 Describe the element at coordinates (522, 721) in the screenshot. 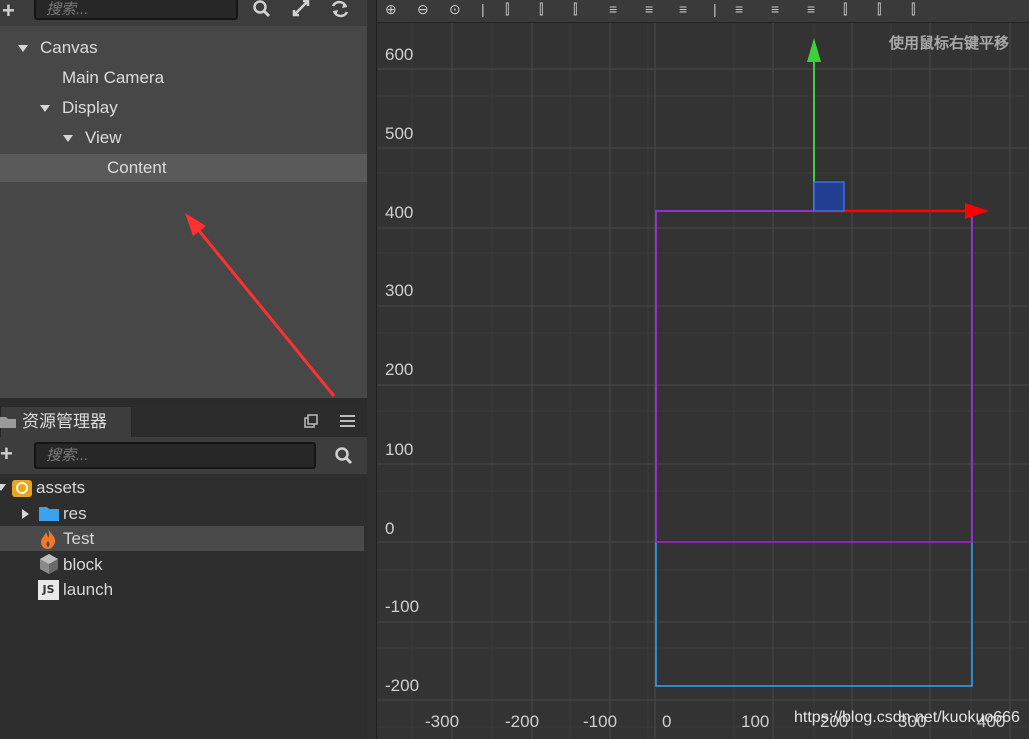

I see `x-tick-label: -200` at that location.